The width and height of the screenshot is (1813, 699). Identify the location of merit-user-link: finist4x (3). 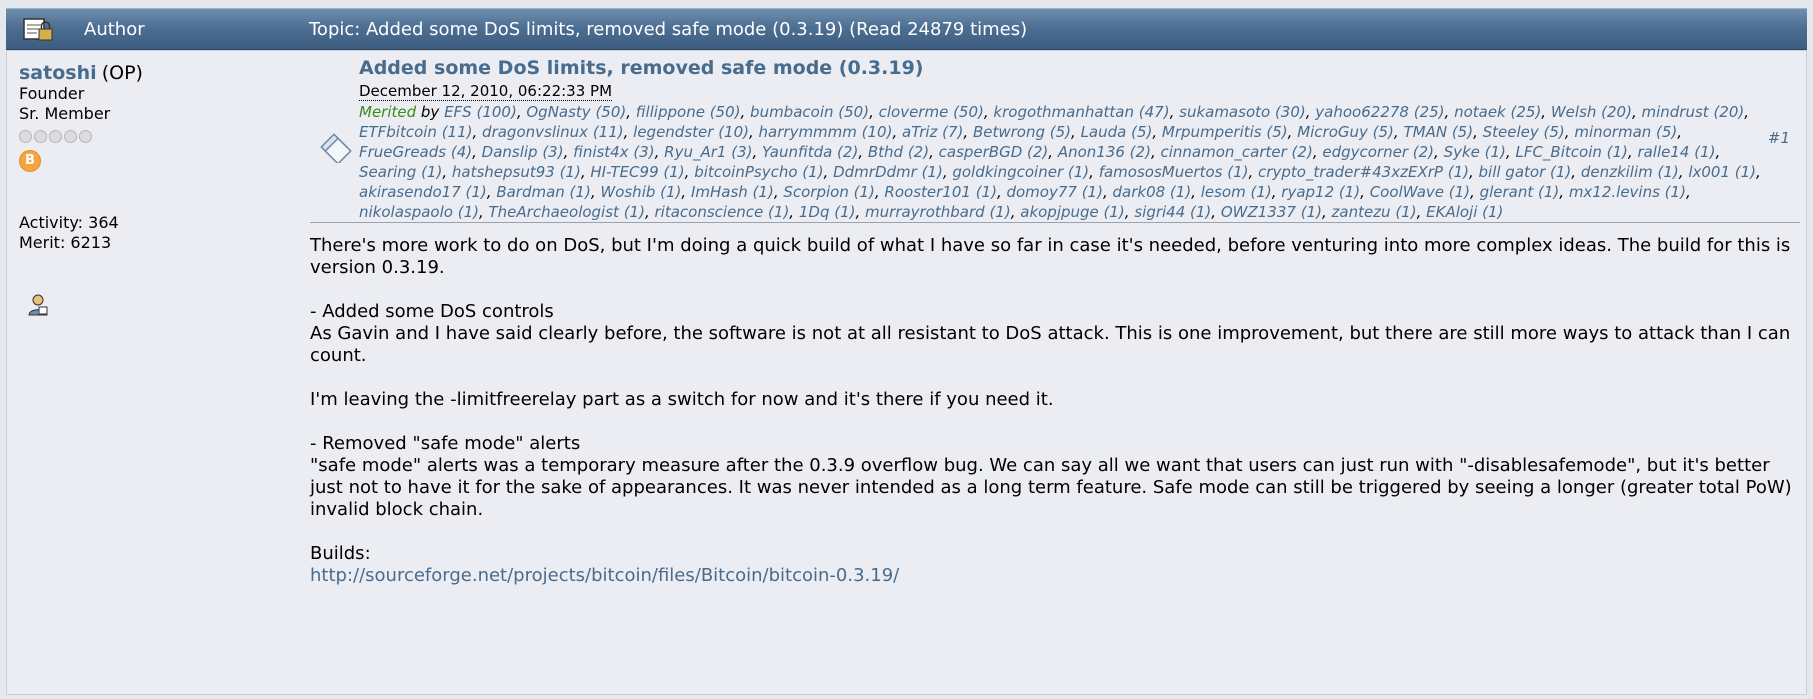
(614, 152).